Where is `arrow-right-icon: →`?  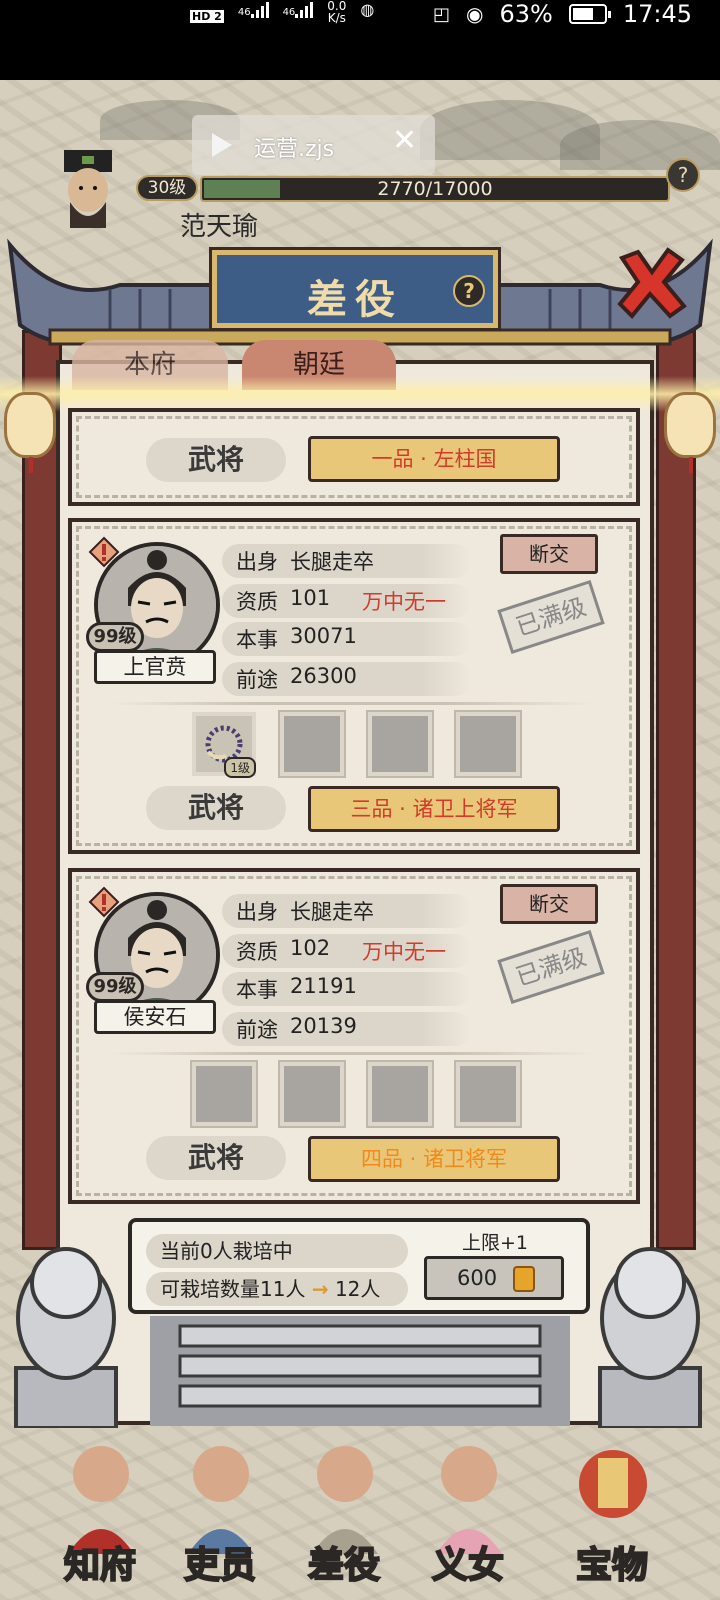
arrow-right-icon: → is located at coordinates (320, 1289).